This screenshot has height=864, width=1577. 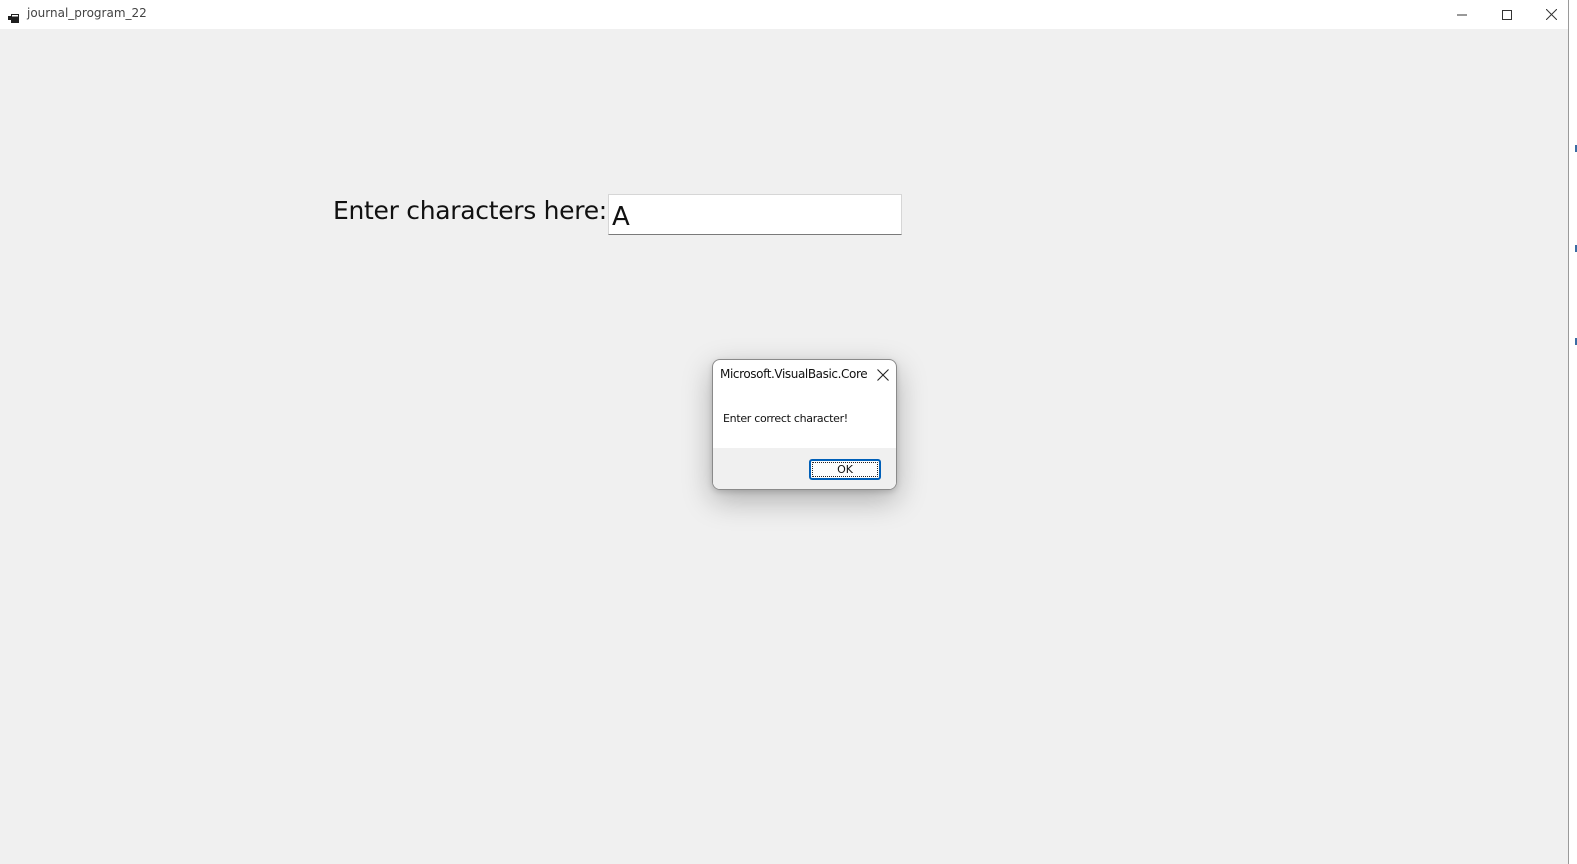 What do you see at coordinates (87, 13) in the screenshot?
I see `window-title: journal_program_22` at bounding box center [87, 13].